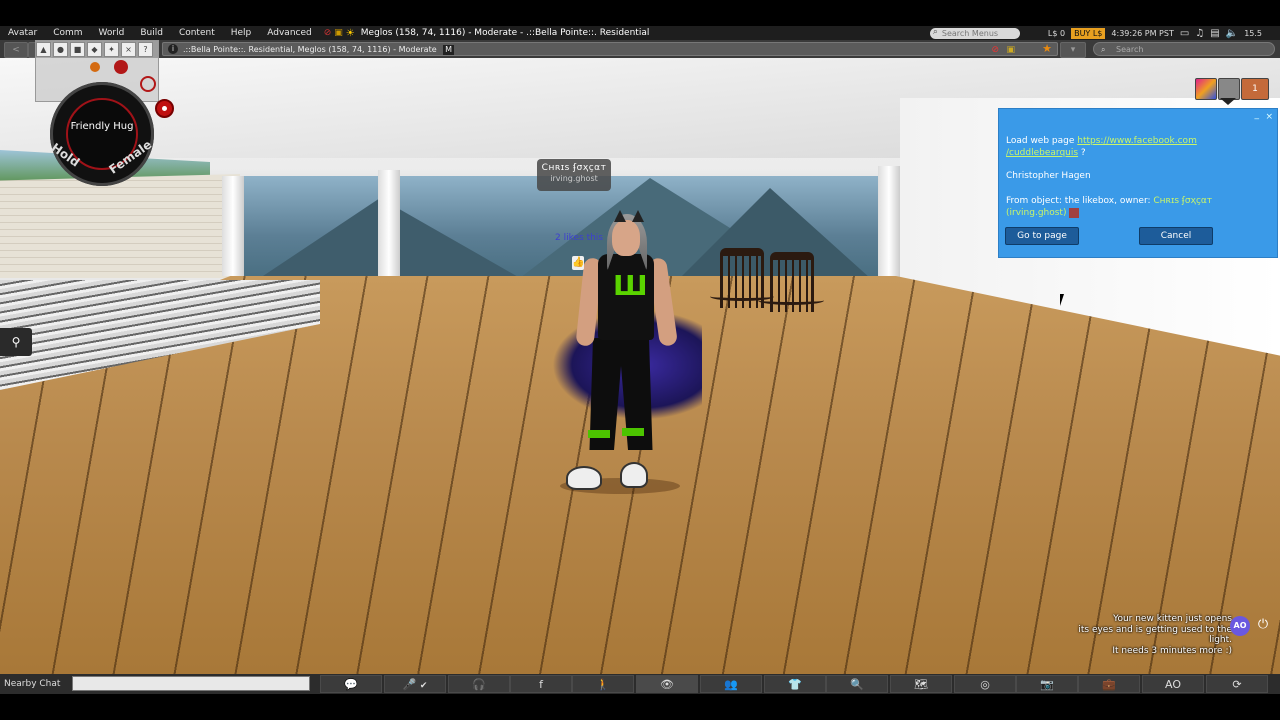 Image resolution: width=1280 pixels, height=720 pixels. I want to click on menu-avatar: Avatar, so click(22, 33).